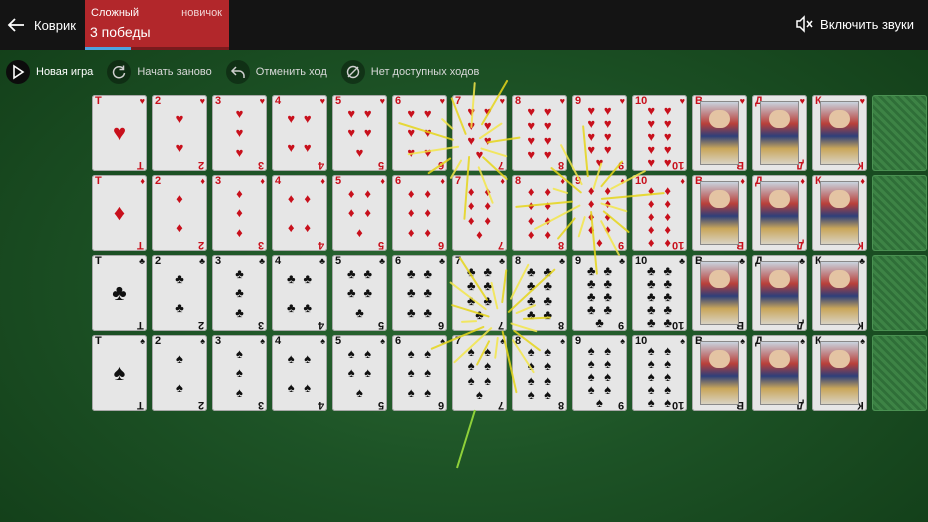 This screenshot has width=928, height=522. I want to click on card-pips: ♥ ♥ ♥ ♥ ♥ ♥, so click(419, 133).